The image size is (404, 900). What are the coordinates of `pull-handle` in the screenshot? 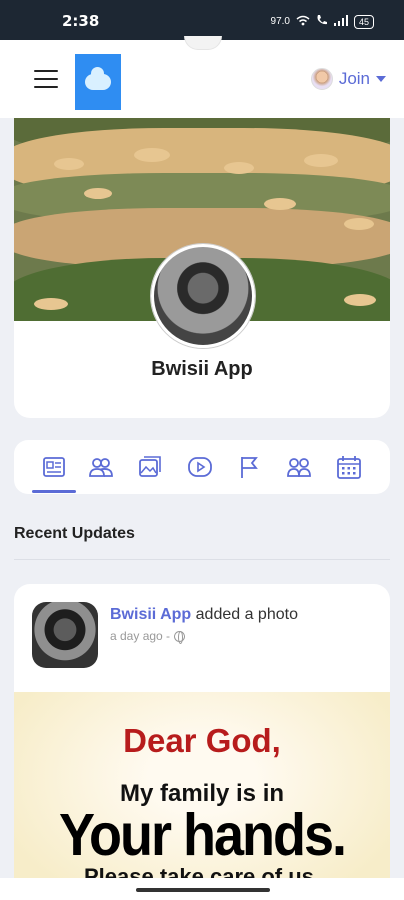 It's located at (203, 43).